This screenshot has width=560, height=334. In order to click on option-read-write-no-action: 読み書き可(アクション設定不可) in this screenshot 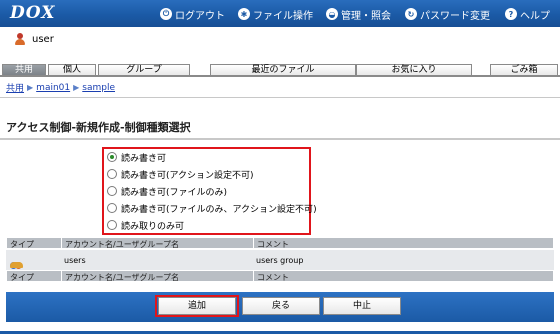, I will do `click(180, 174)`.